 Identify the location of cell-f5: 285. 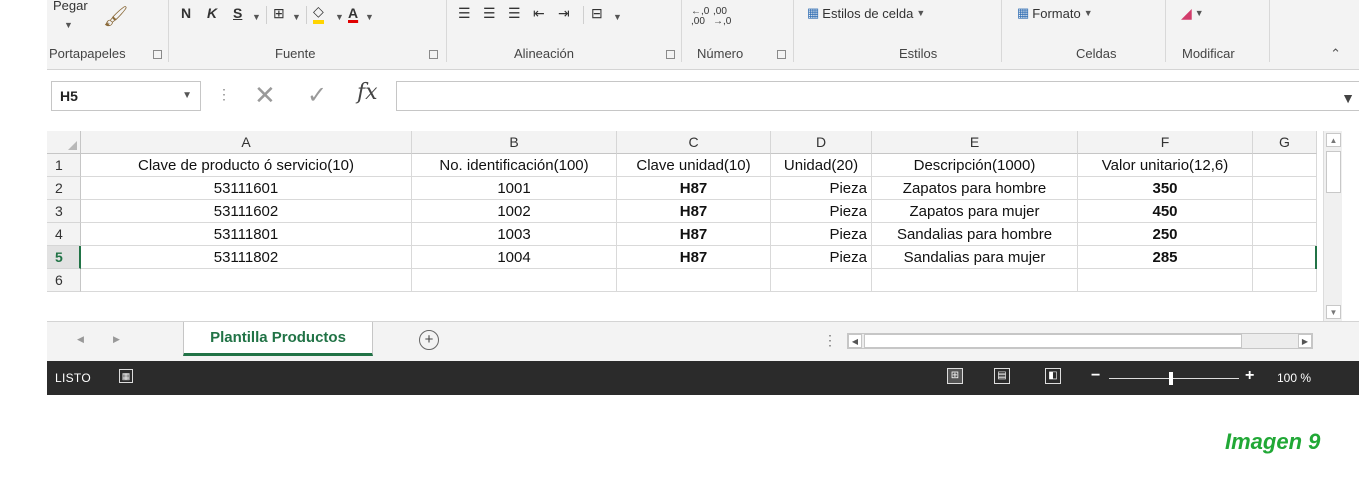
(1165, 257).